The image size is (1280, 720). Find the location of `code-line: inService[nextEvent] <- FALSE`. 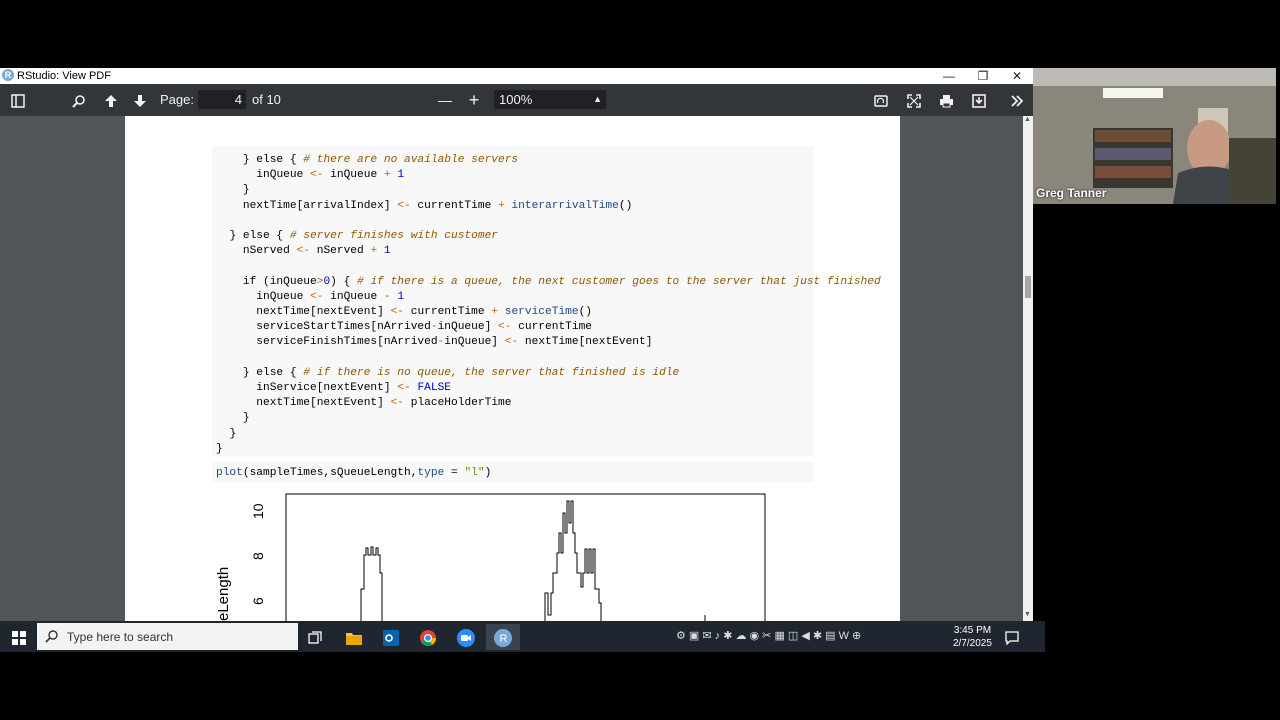

code-line: inService[nextEvent] <- FALSE is located at coordinates (333, 388).